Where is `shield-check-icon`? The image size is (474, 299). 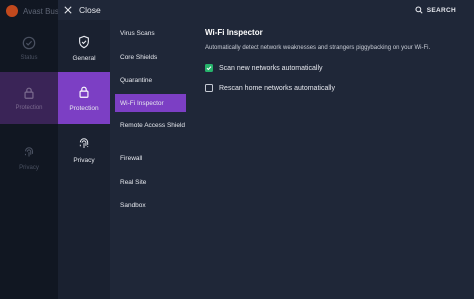
shield-check-icon is located at coordinates (84, 41).